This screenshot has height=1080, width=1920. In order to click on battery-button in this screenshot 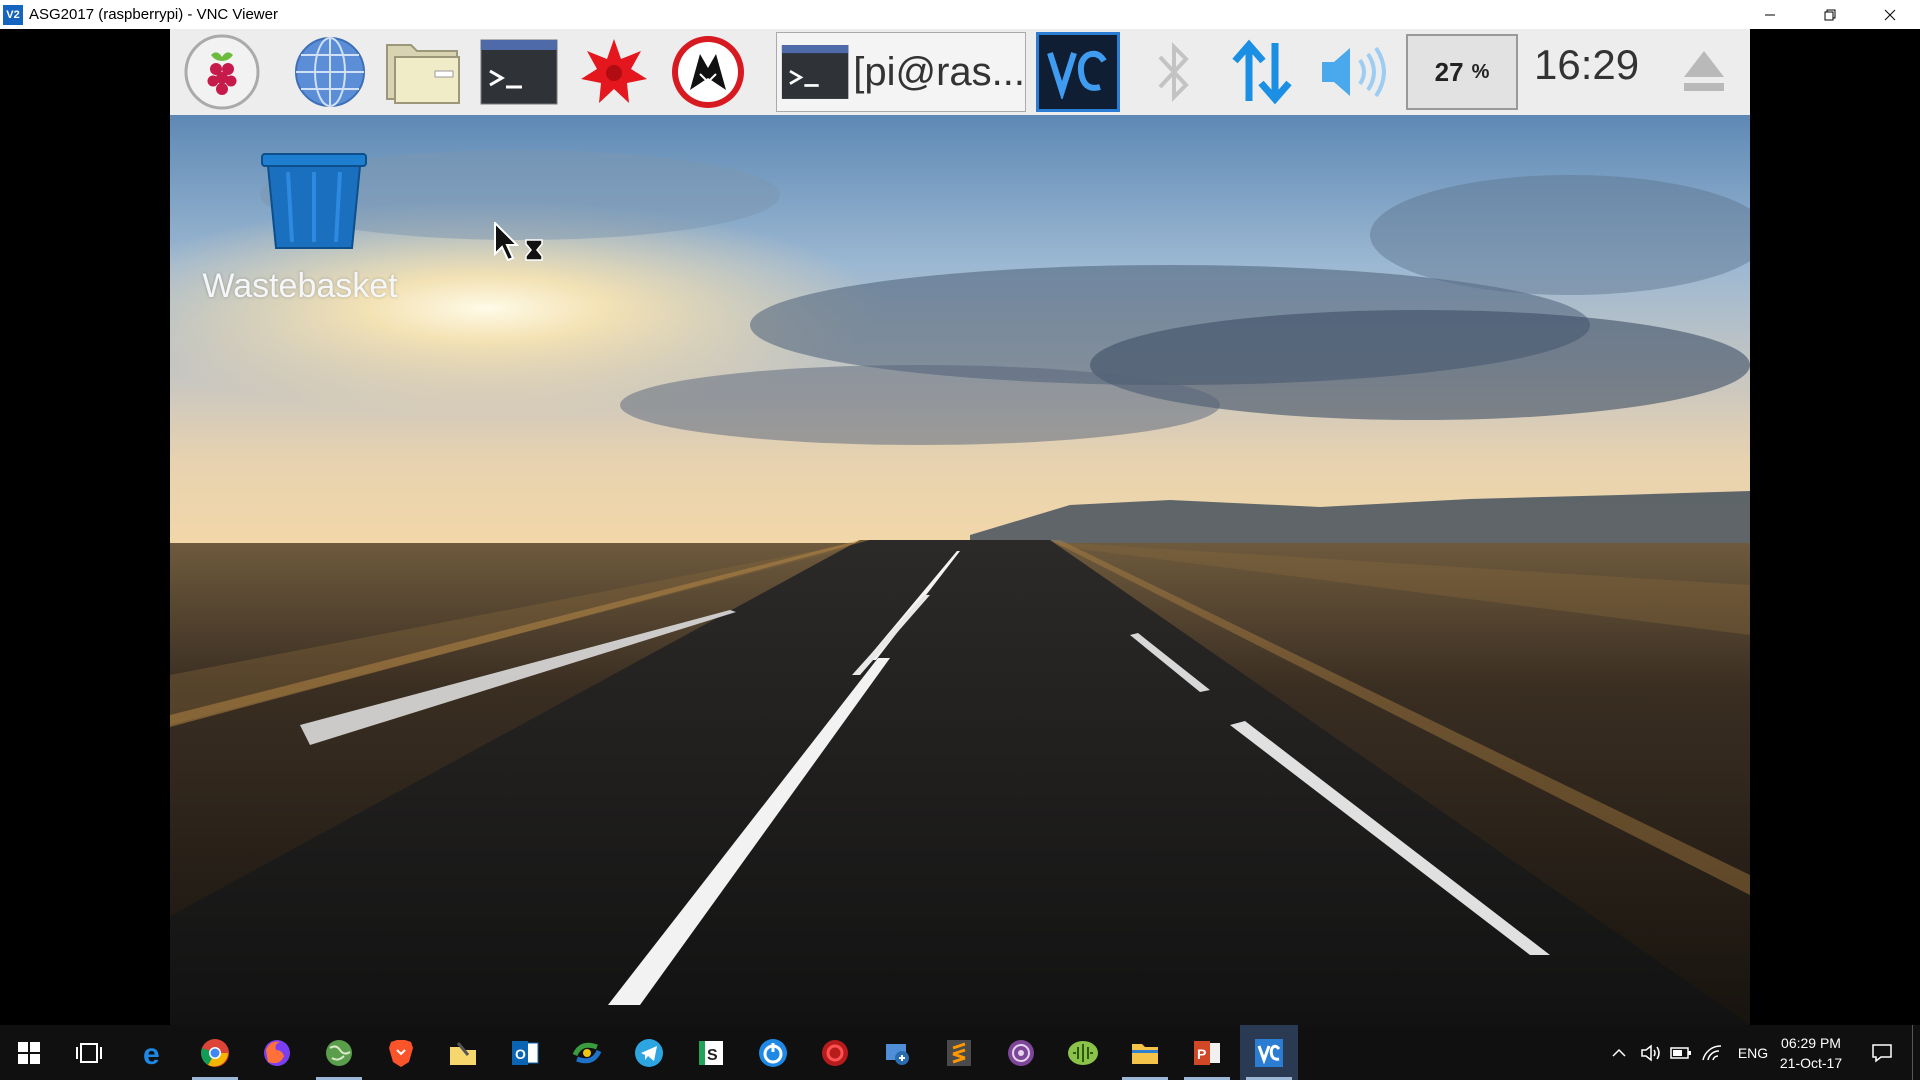, I will do `click(1681, 1052)`.